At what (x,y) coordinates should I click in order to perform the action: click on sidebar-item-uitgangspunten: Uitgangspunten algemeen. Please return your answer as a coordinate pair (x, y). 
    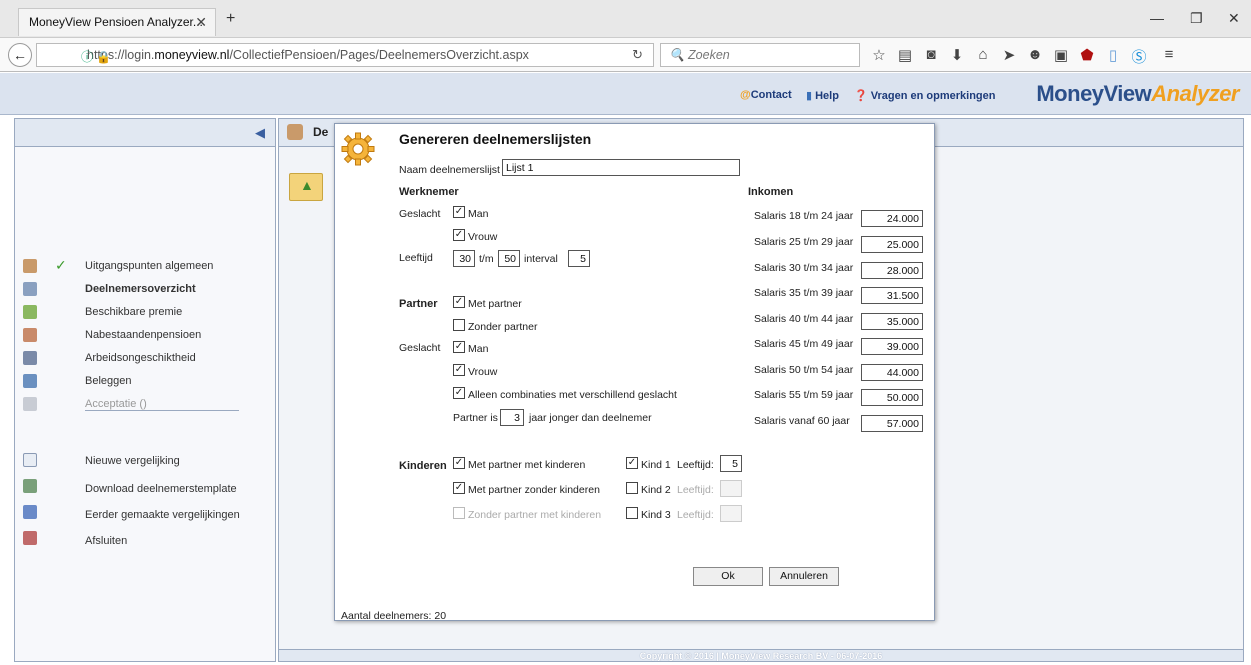
    Looking at the image, I should click on (149, 266).